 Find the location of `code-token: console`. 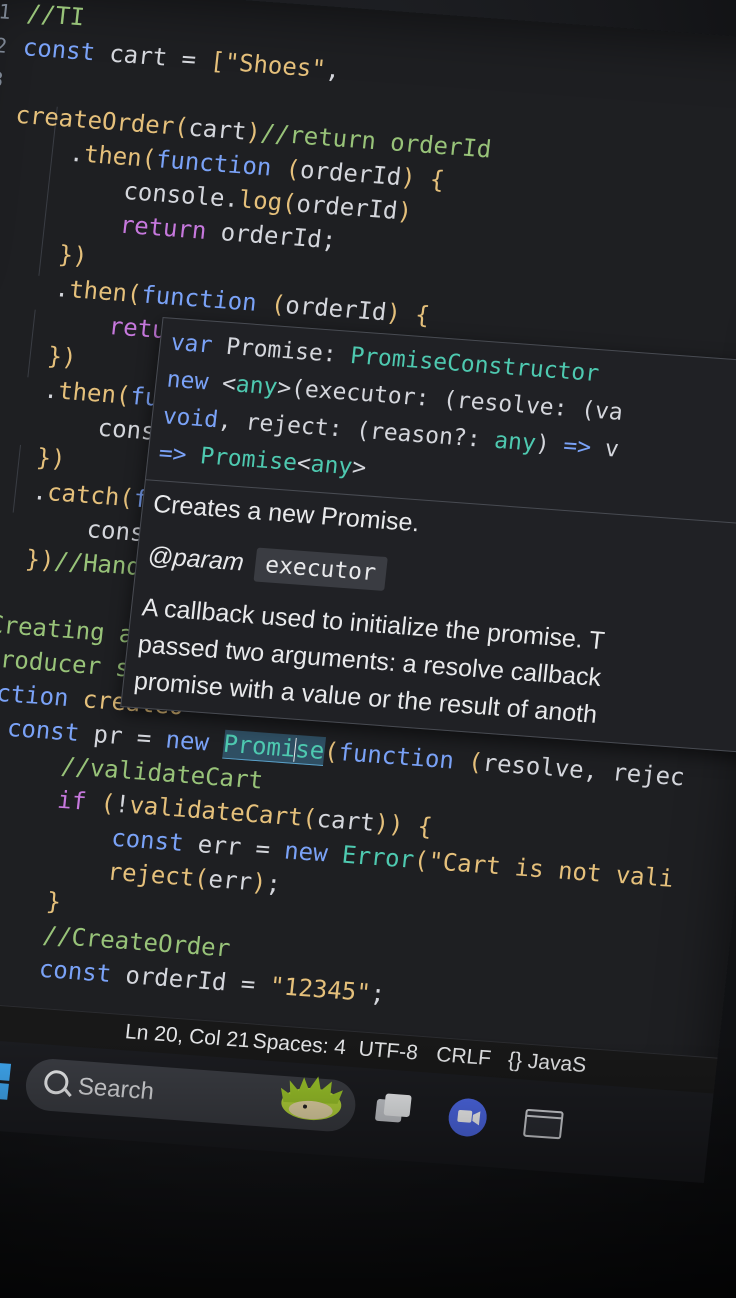

code-token: console is located at coordinates (174, 194).